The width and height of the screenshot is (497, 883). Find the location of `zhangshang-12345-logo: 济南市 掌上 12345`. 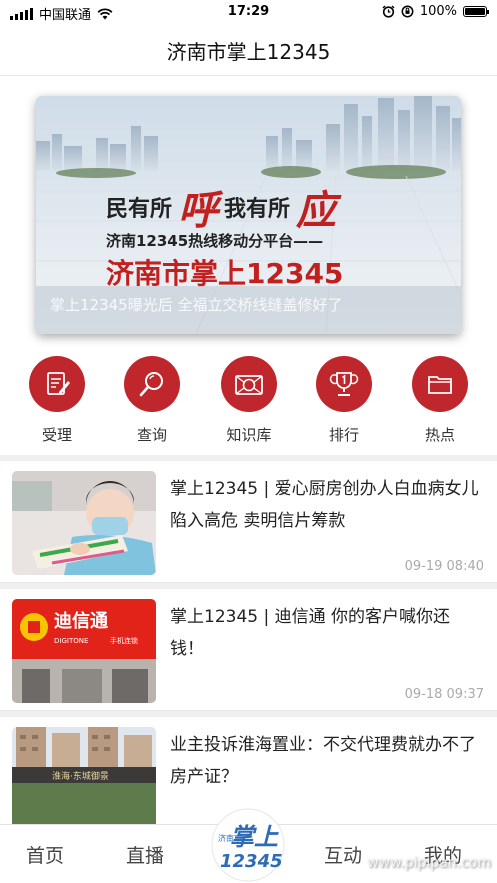

zhangshang-12345-logo: 济南市 掌上 12345 is located at coordinates (248, 845).